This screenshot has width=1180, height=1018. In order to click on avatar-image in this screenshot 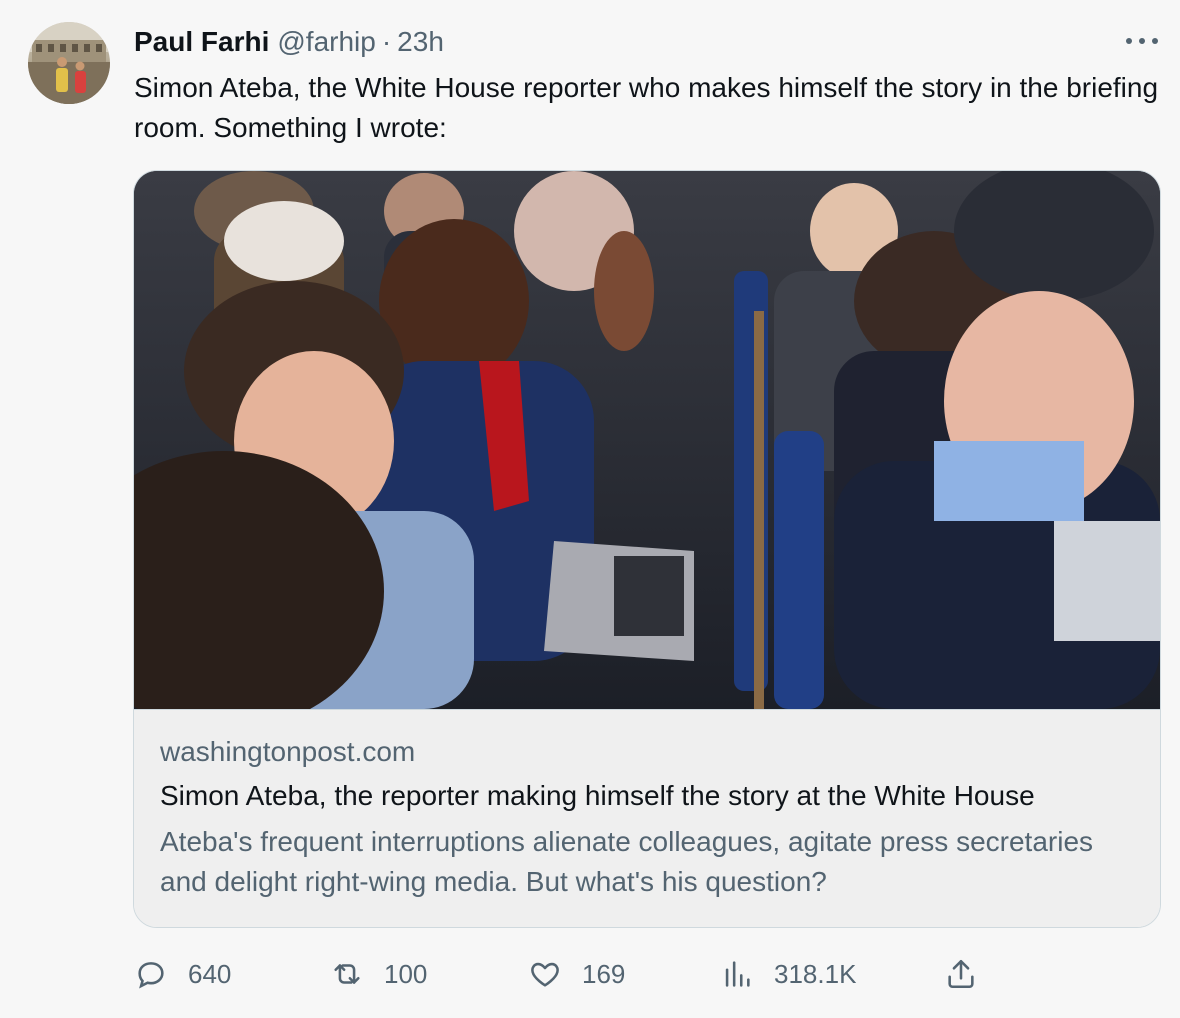, I will do `click(69, 63)`.